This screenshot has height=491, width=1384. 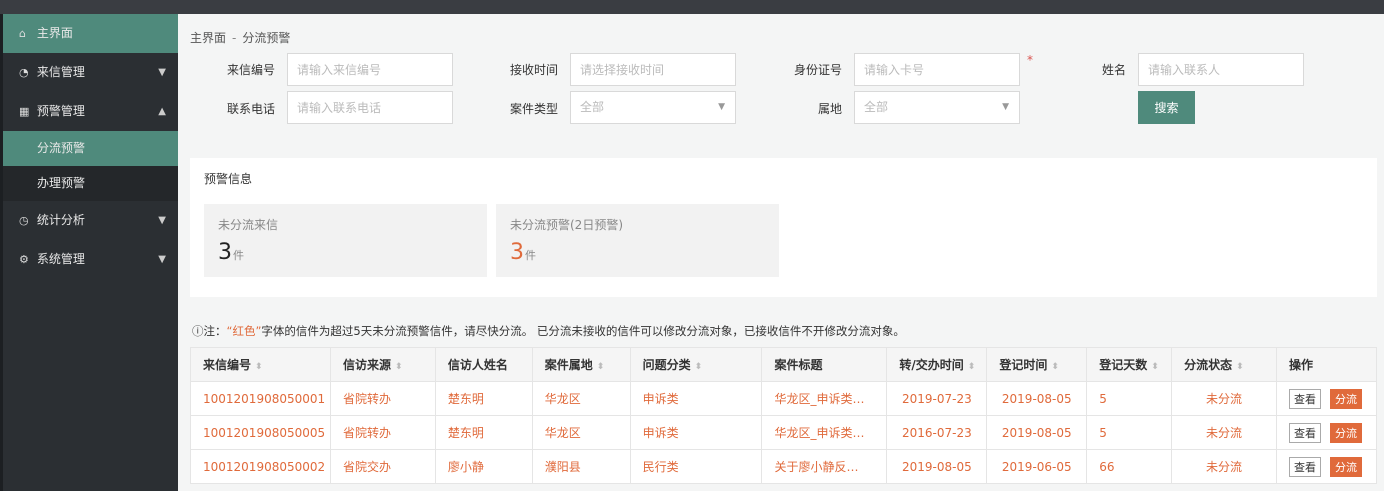 What do you see at coordinates (1224, 364) in the screenshot?
I see `column-header: 分流状态 ⬍` at bounding box center [1224, 364].